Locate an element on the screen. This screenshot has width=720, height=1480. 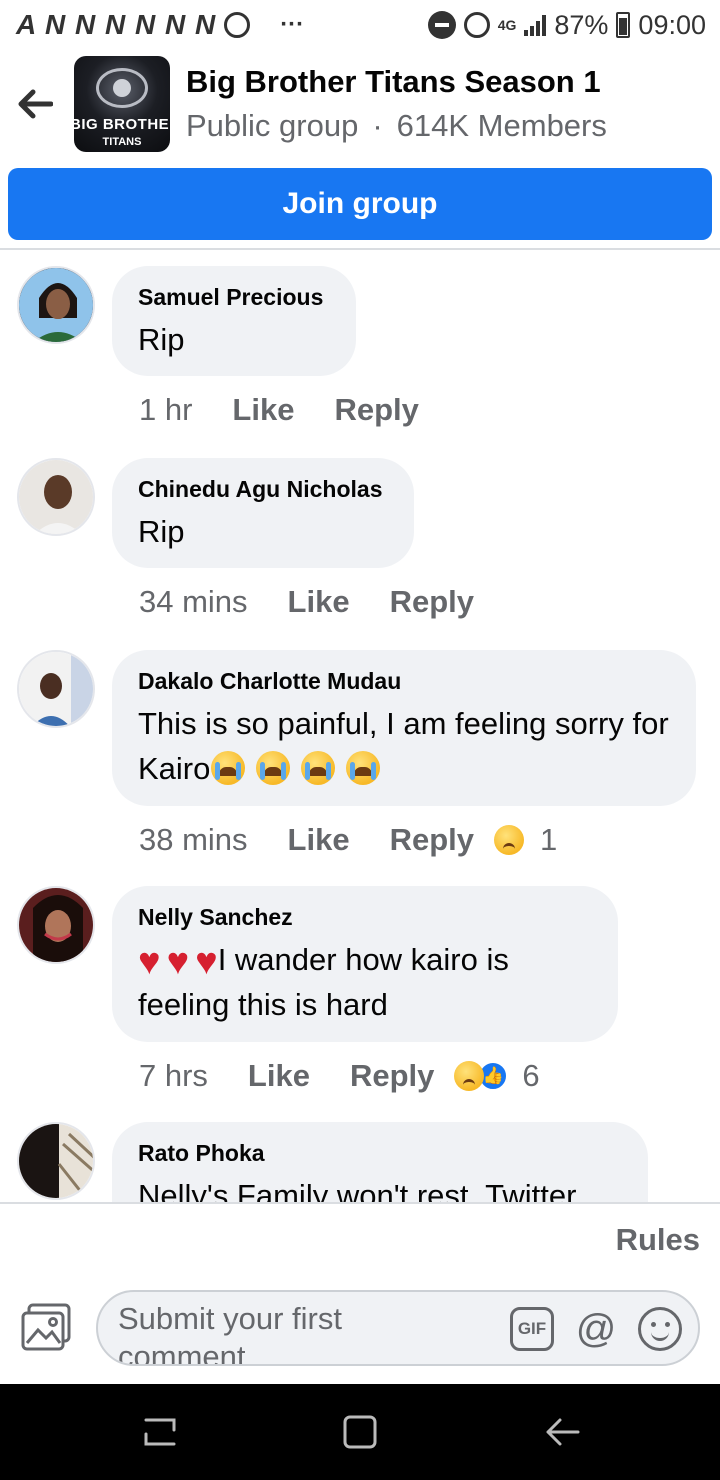
add-photo-button is located at coordinates (47, 1327).